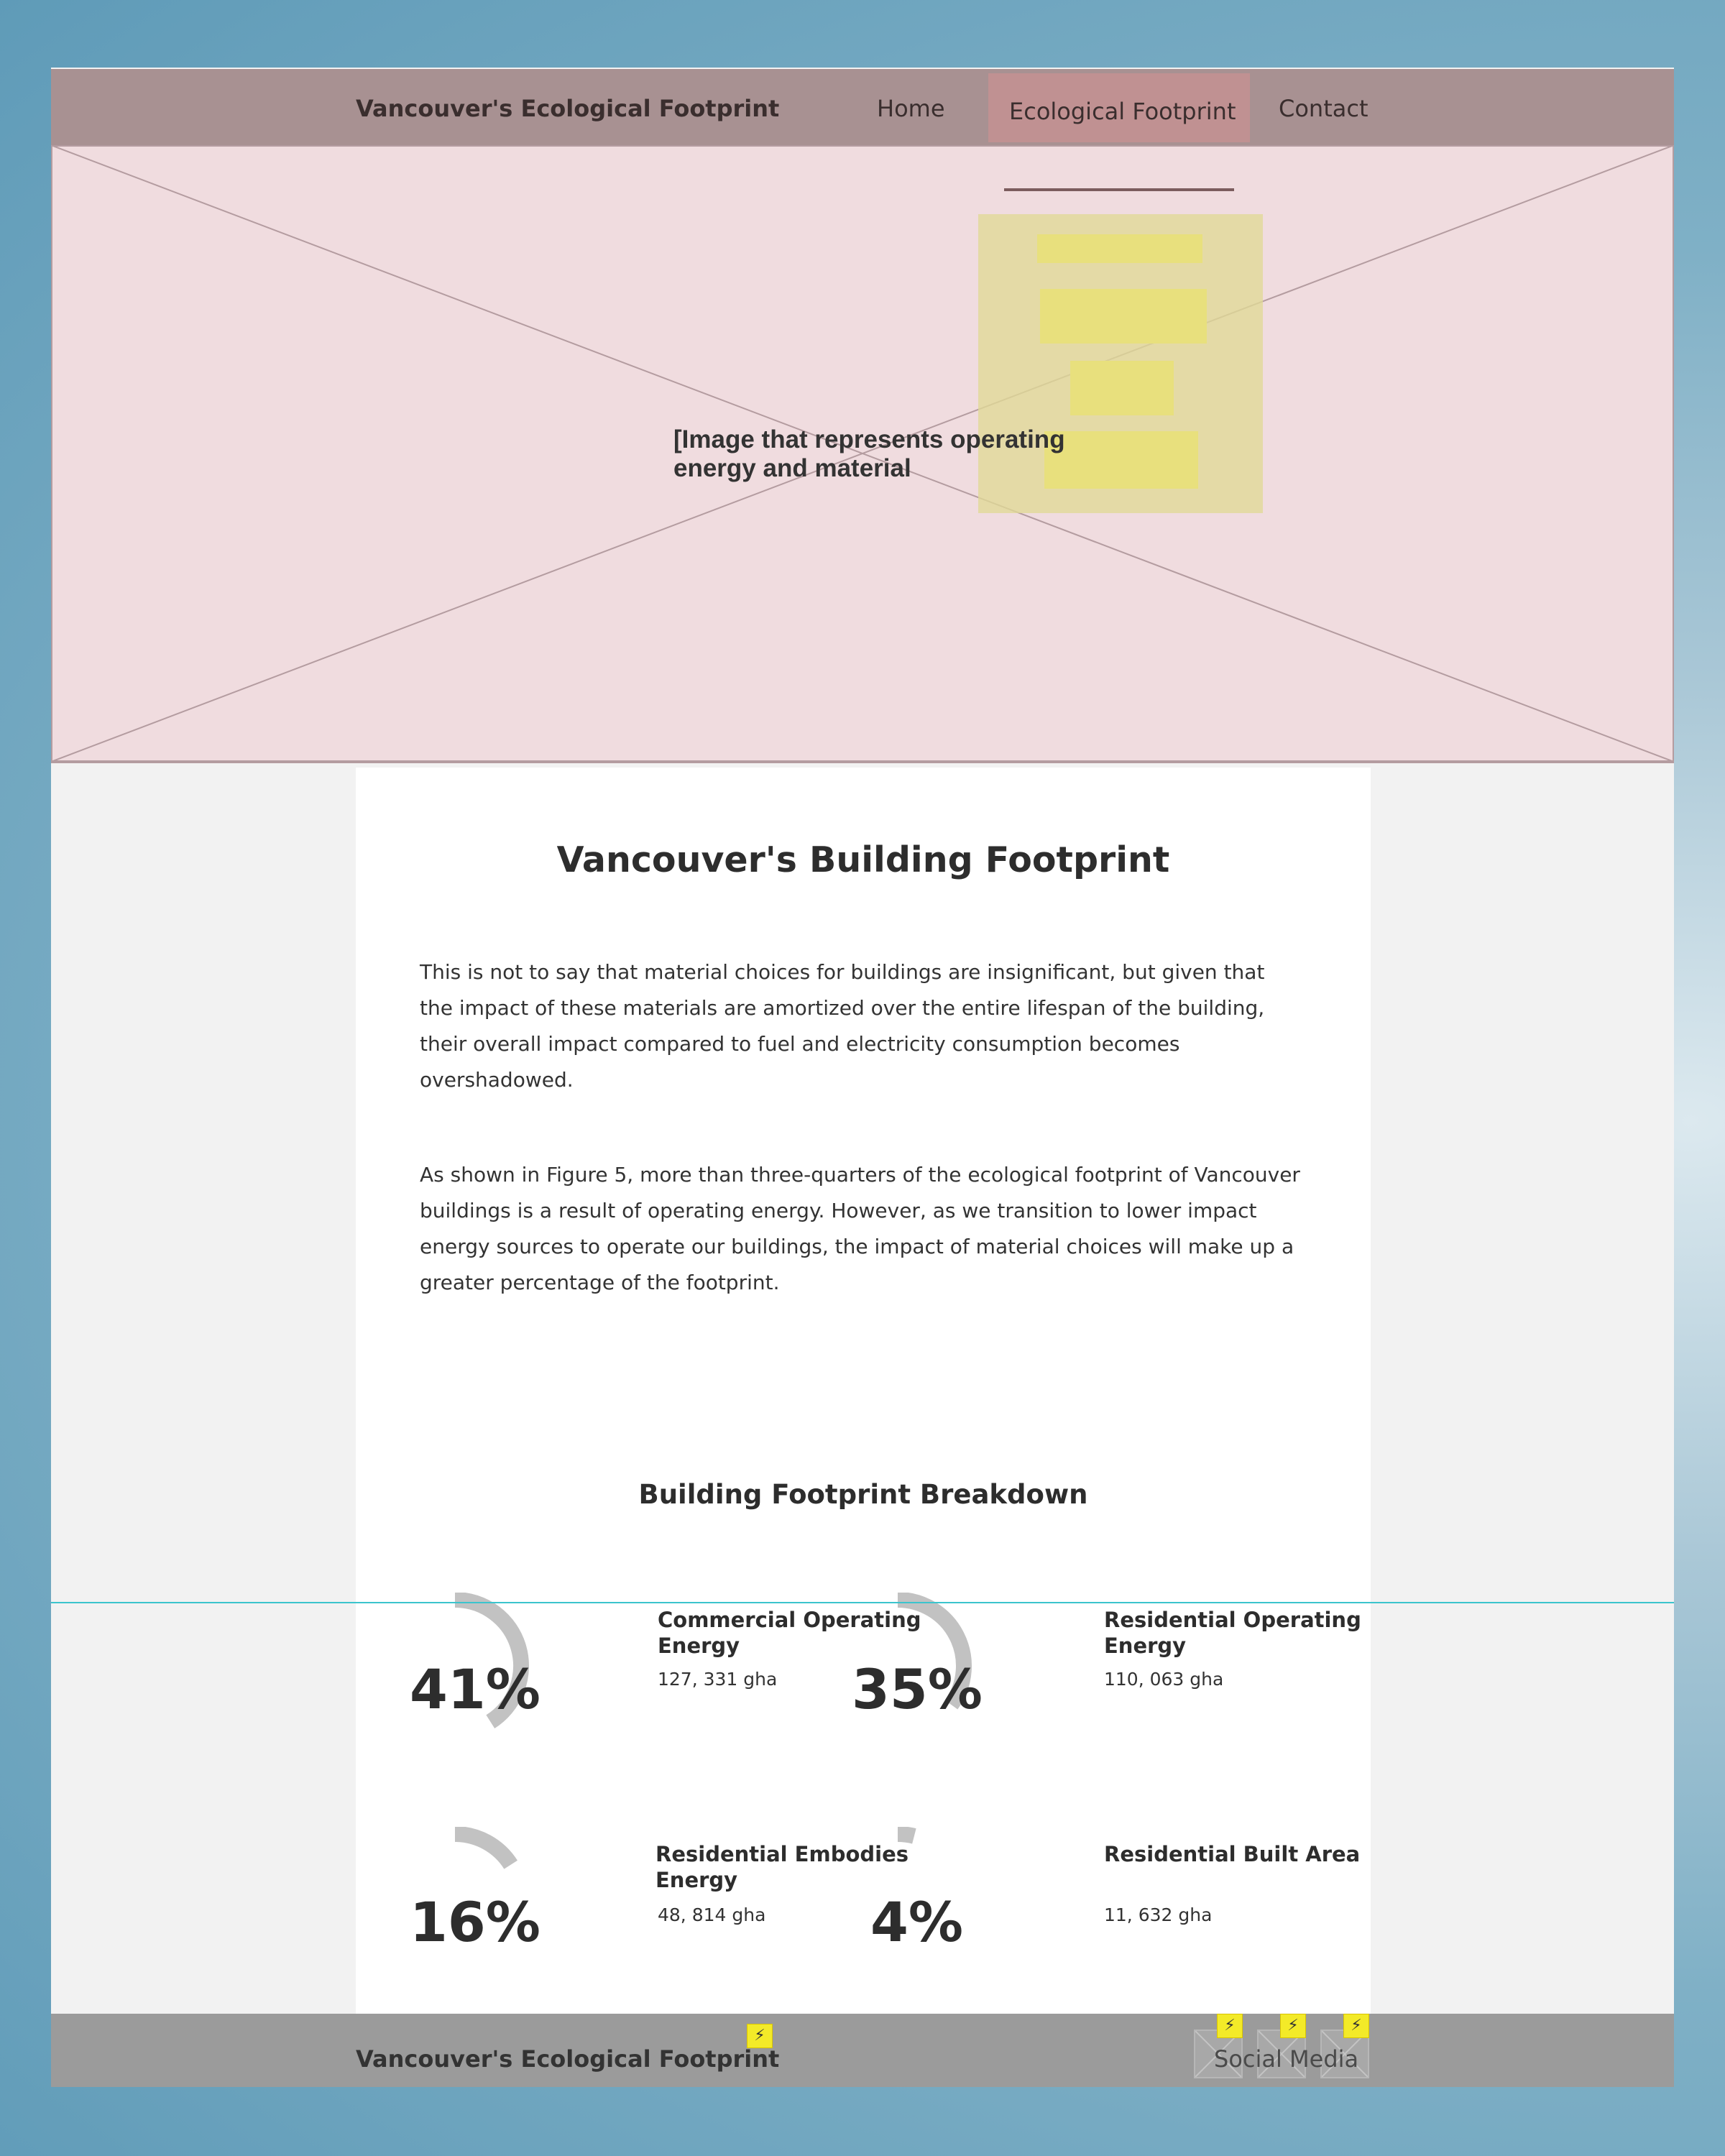 The width and height of the screenshot is (1725, 2156). Describe the element at coordinates (712, 1914) in the screenshot. I see `stat-value-residential-embodied: 48, 814 gha` at that location.